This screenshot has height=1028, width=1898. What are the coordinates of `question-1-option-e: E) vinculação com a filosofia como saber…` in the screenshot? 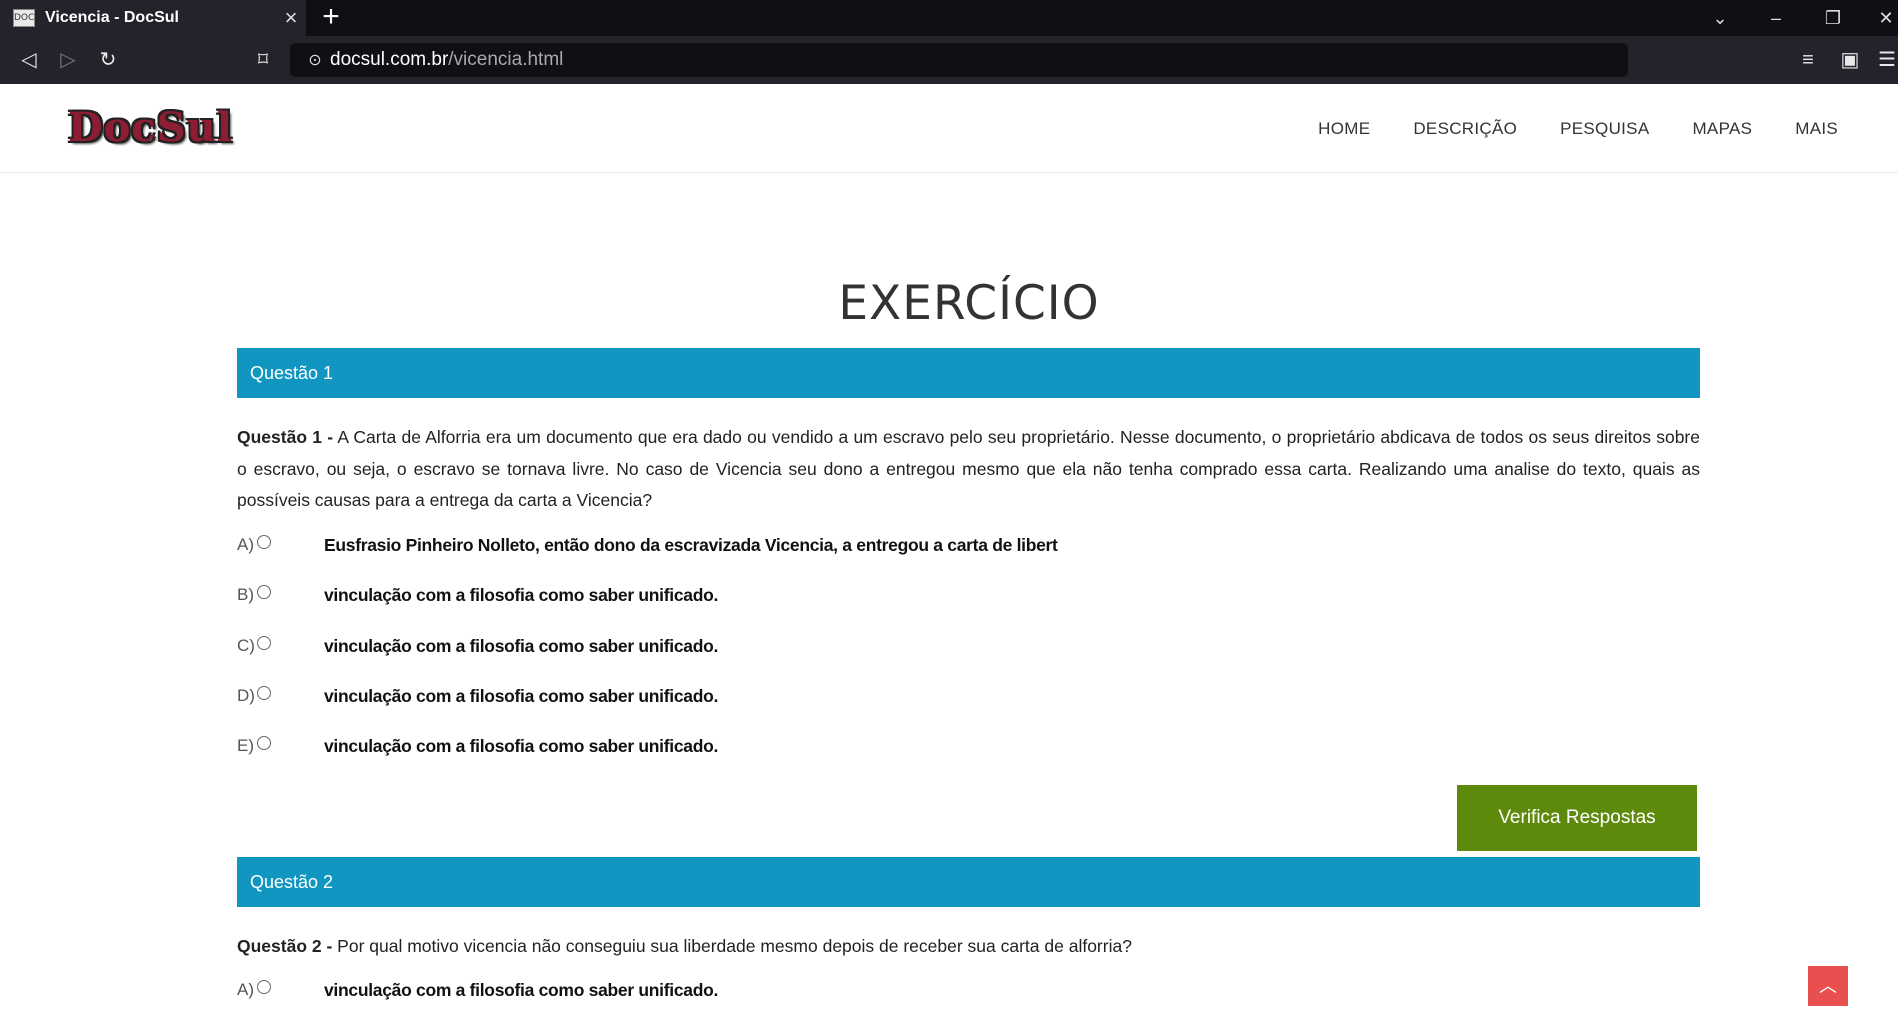 It's located at (968, 746).